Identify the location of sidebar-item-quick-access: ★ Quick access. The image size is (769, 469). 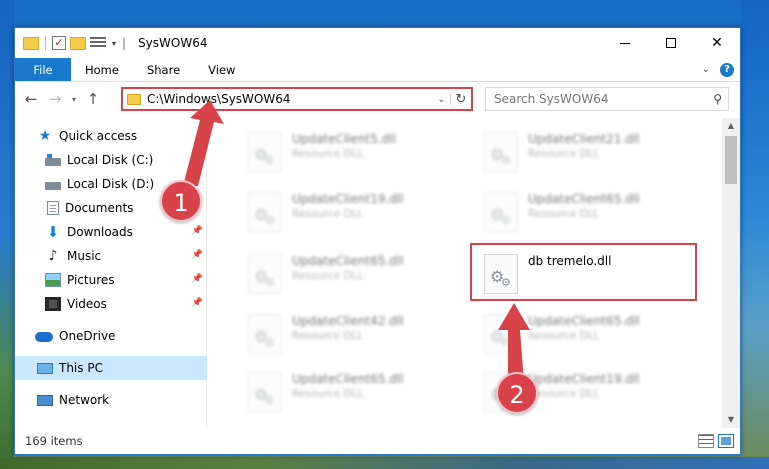
(111, 136).